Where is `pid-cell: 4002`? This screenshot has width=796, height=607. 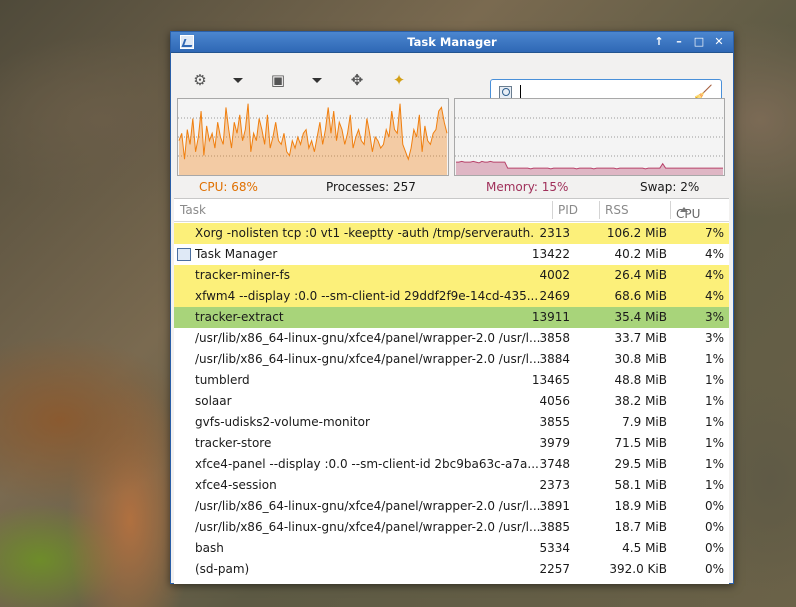 pid-cell: 4002 is located at coordinates (554, 275).